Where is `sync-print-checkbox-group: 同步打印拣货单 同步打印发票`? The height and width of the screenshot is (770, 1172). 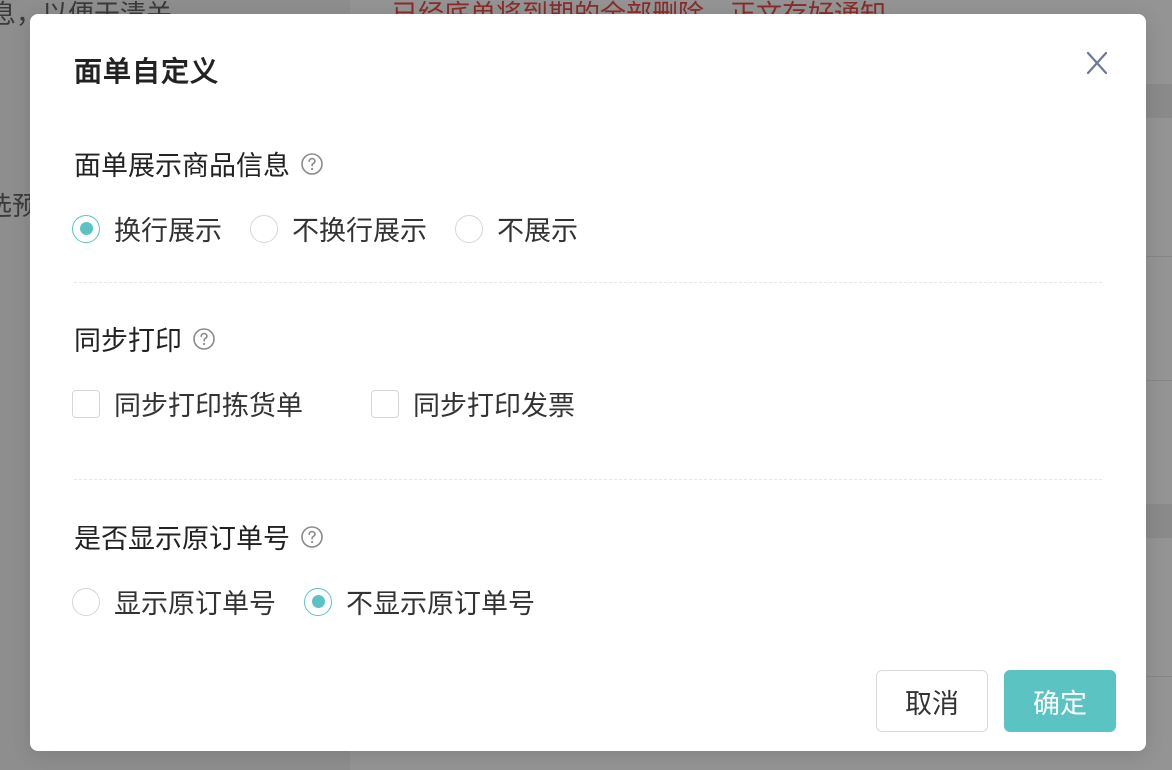 sync-print-checkbox-group: 同步打印拣货单 同步打印发票 is located at coordinates (337, 403).